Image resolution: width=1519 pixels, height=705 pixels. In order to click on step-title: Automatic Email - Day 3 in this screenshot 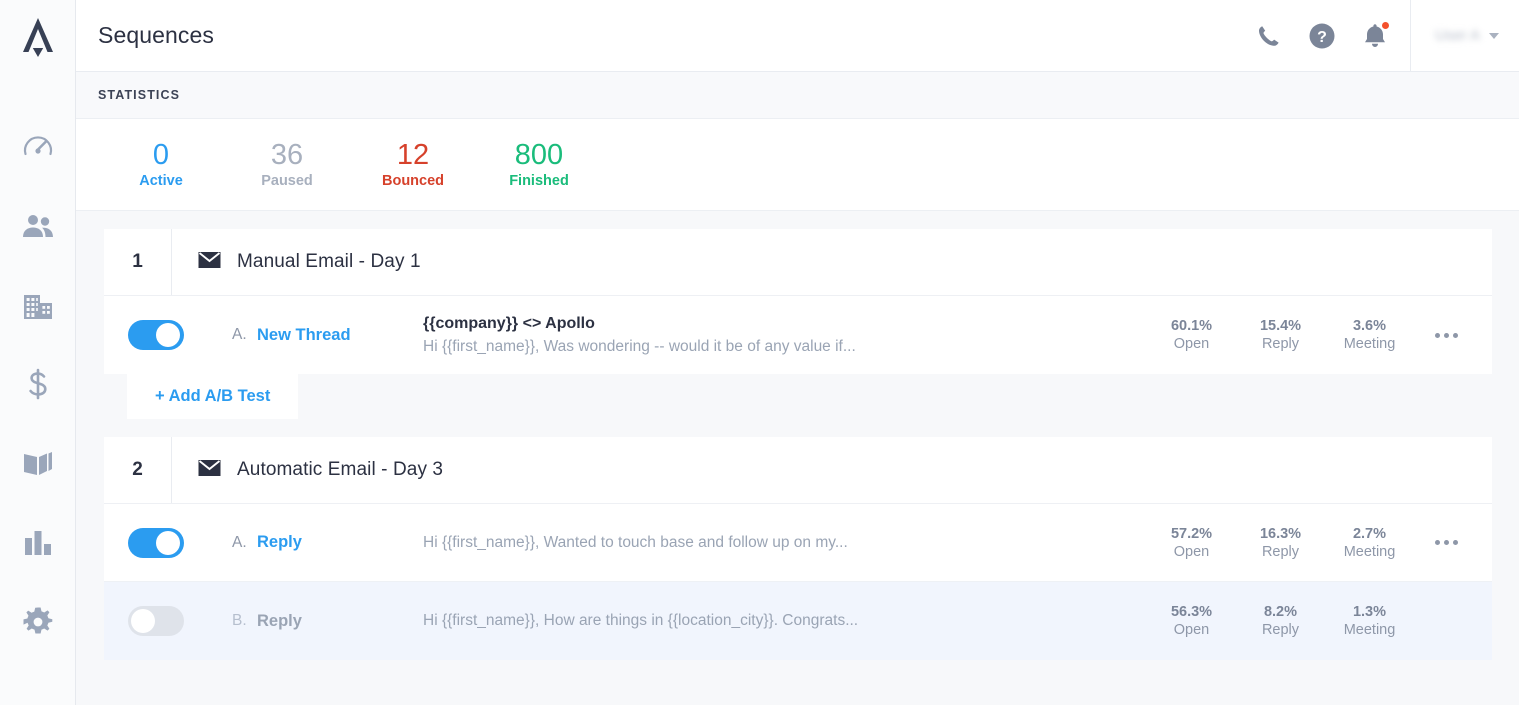, I will do `click(340, 469)`.